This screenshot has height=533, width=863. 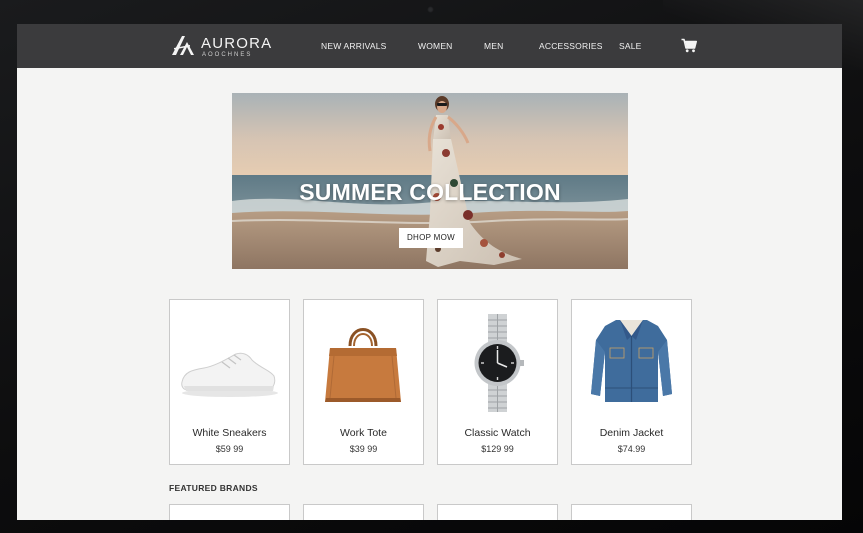 I want to click on product-name: Work Tote, so click(x=363, y=433).